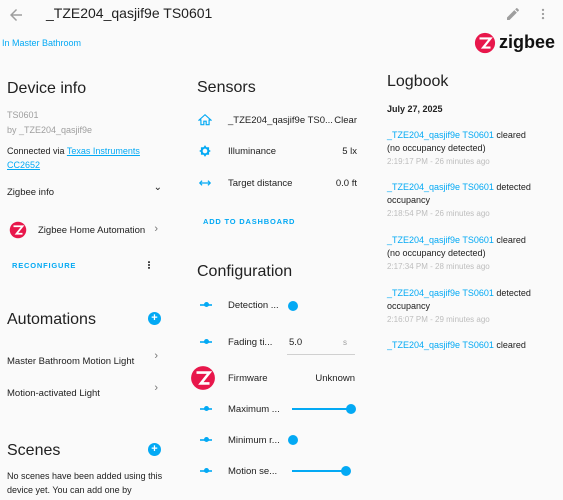 This screenshot has height=500, width=563. Describe the element at coordinates (85, 476) in the screenshot. I see `scenes-empty-line: No scenes have been added using this` at that location.